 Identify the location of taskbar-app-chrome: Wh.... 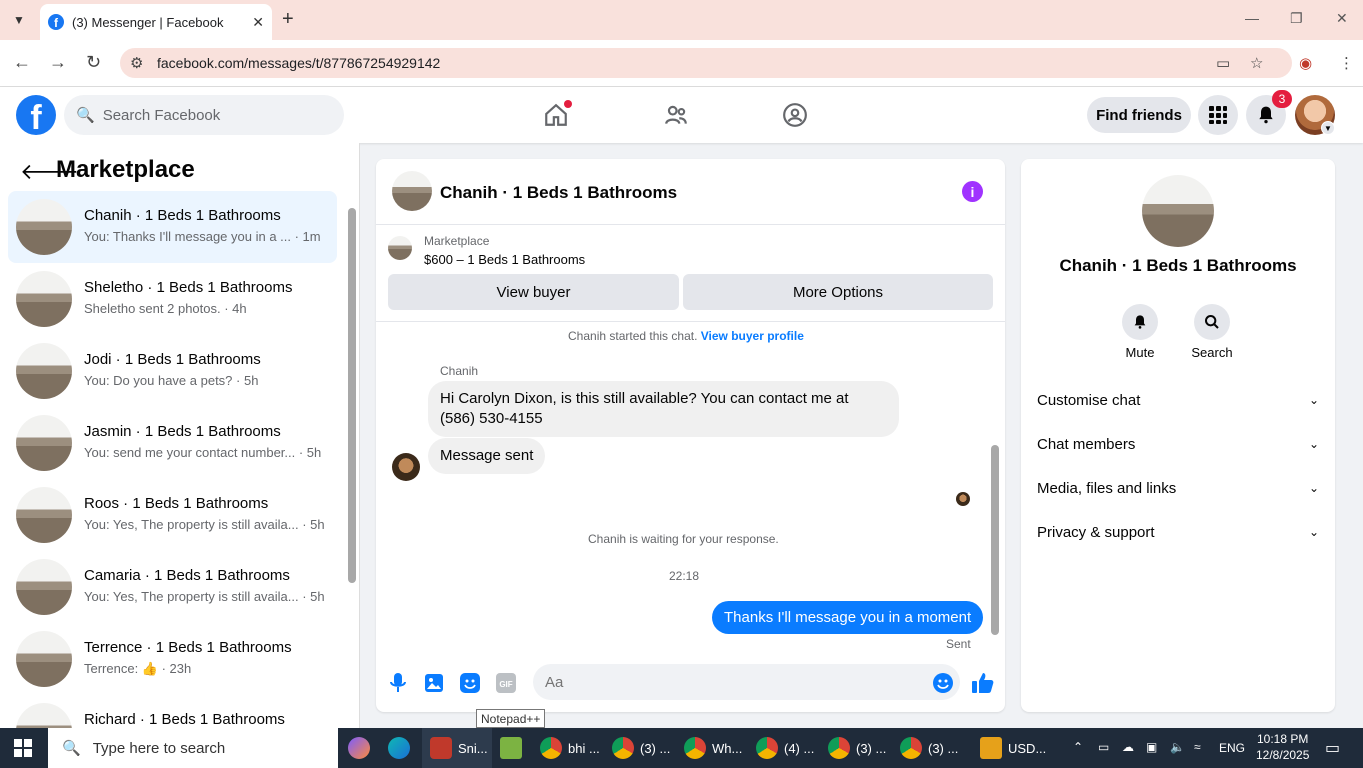
(713, 748).